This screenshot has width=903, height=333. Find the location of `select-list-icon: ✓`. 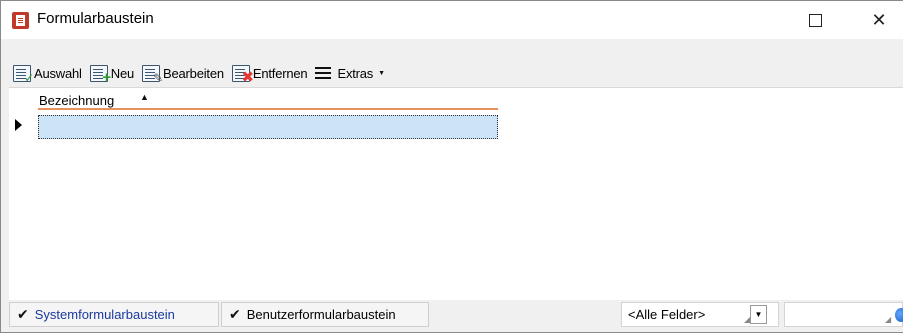

select-list-icon: ✓ is located at coordinates (23, 74).